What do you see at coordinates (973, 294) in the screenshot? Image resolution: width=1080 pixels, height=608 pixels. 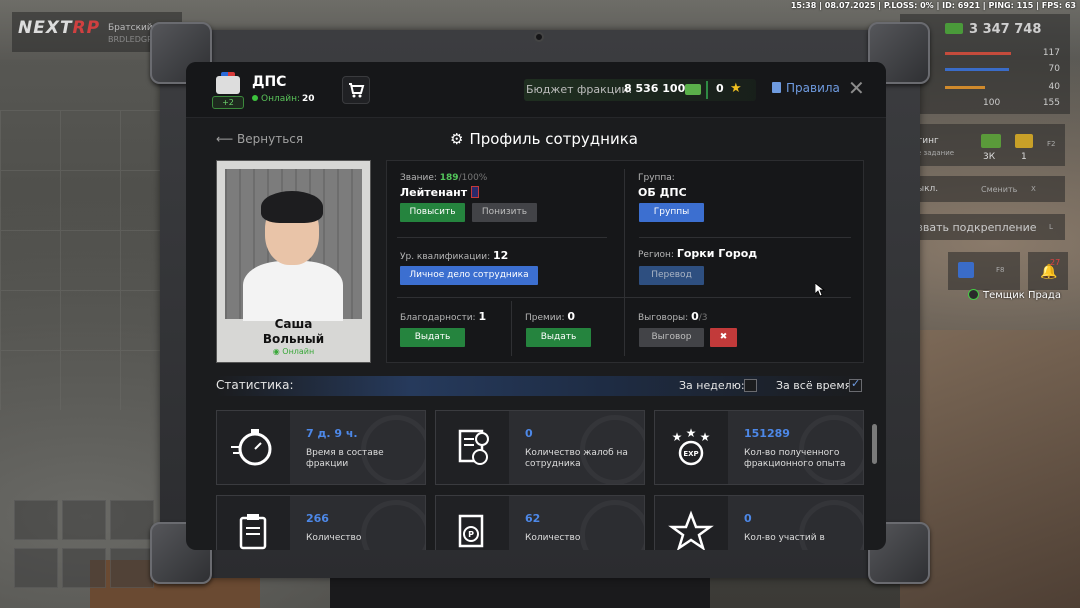 I see `npc-icon` at bounding box center [973, 294].